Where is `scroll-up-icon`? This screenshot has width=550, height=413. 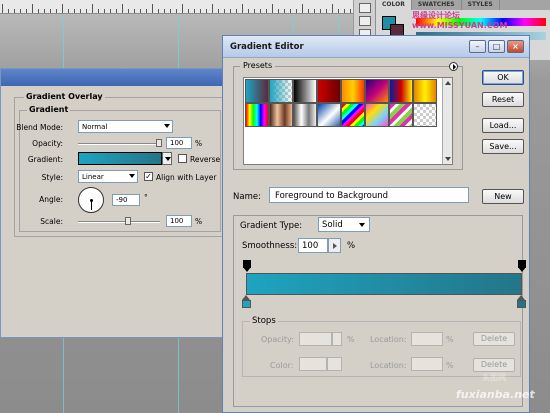
scroll-up-icon is located at coordinates (448, 83).